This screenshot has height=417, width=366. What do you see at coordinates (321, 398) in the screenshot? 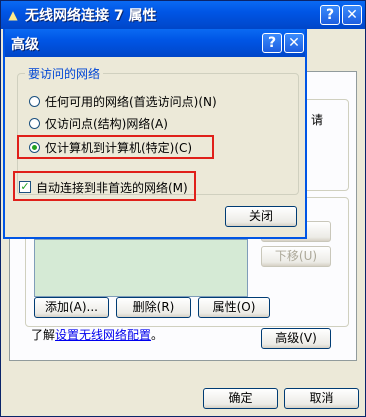
I see `cancel-button: 取消` at bounding box center [321, 398].